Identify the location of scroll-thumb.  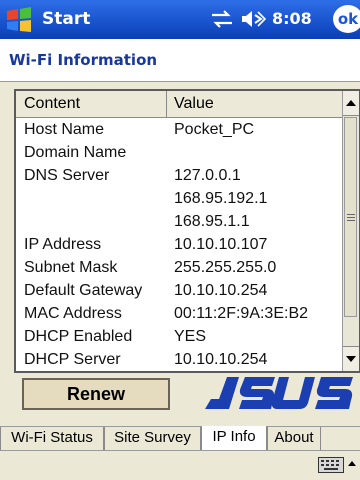
(350, 217).